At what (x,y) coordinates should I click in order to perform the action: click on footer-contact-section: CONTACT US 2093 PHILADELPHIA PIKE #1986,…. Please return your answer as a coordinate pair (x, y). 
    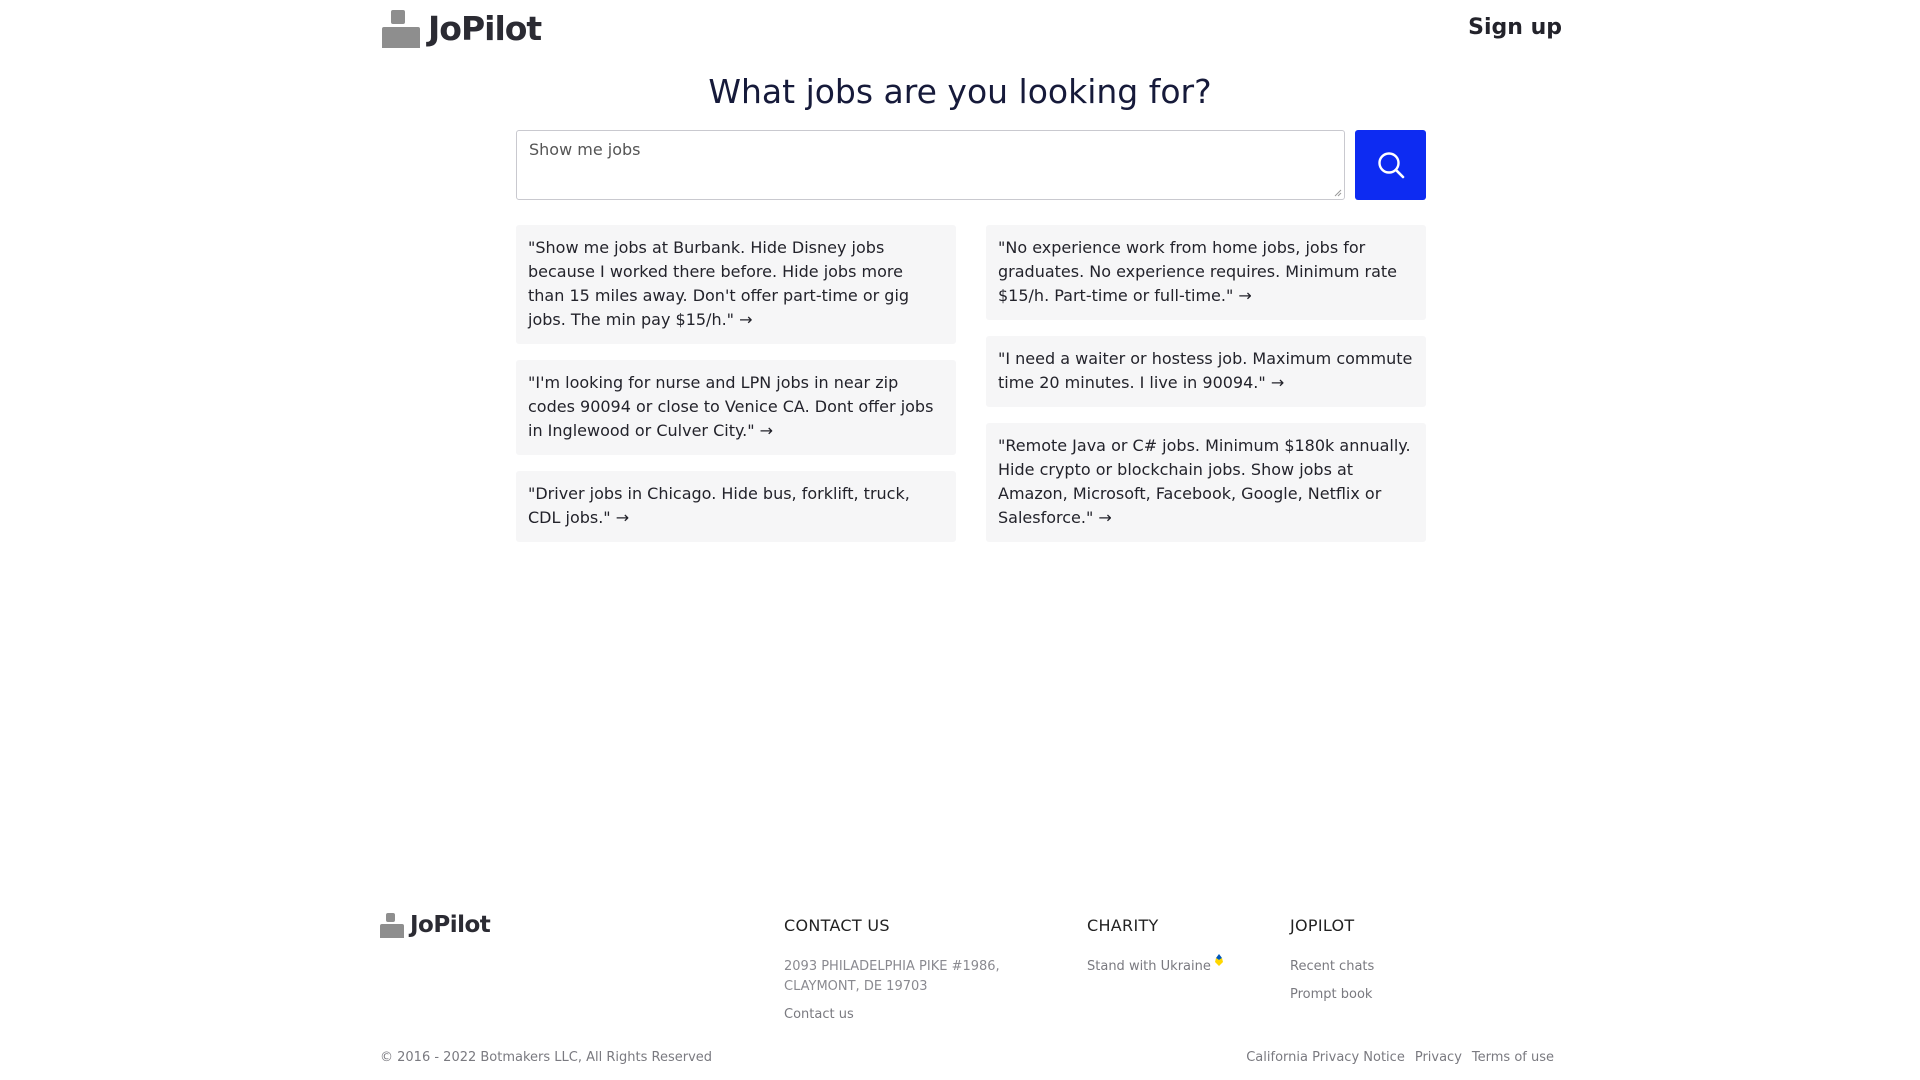
    Looking at the image, I should click on (929, 974).